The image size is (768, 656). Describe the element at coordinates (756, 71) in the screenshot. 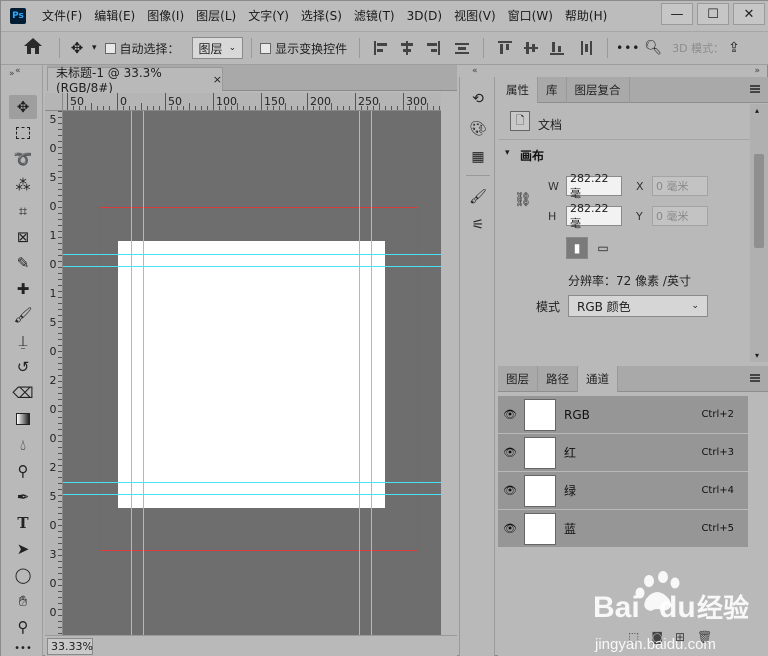

I see `panels-collapse-icon: »` at that location.